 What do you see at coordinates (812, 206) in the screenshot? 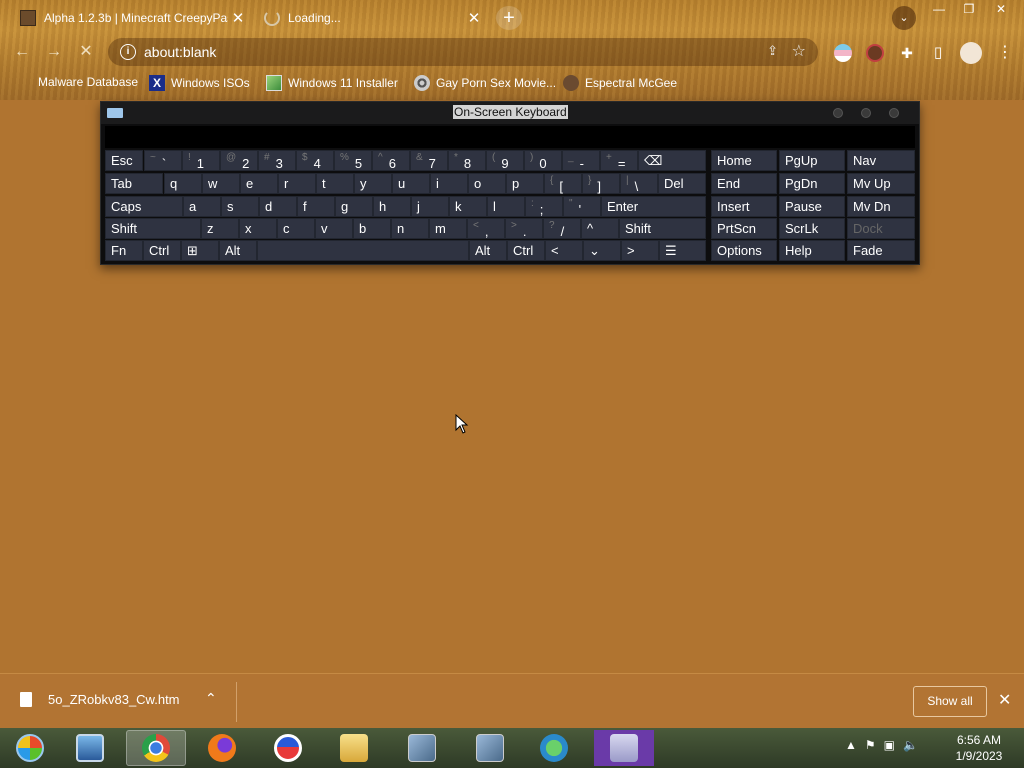
I see `osk-key-pause: Pause` at bounding box center [812, 206].